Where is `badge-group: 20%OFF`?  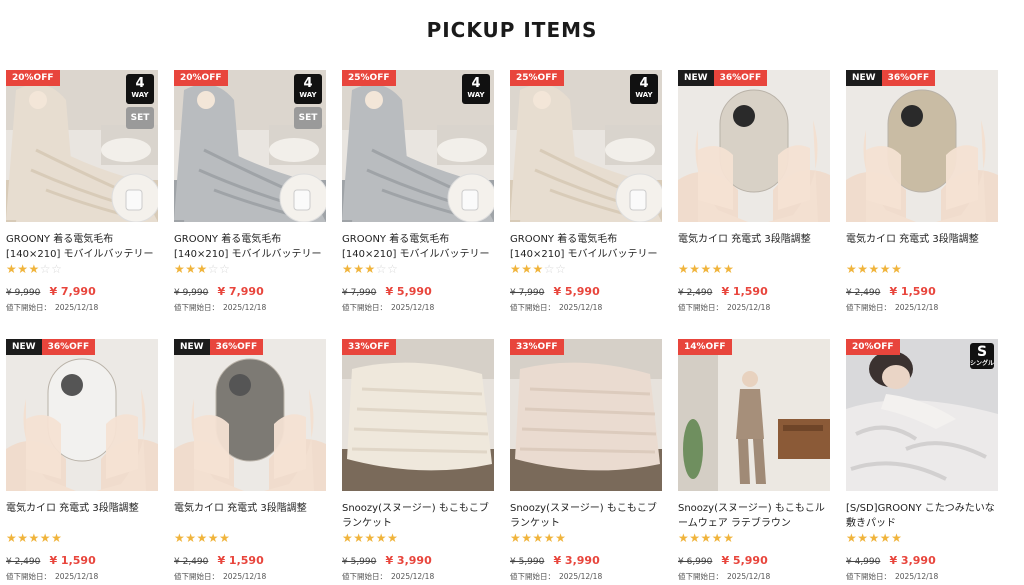
badge-group: 20%OFF is located at coordinates (33, 78).